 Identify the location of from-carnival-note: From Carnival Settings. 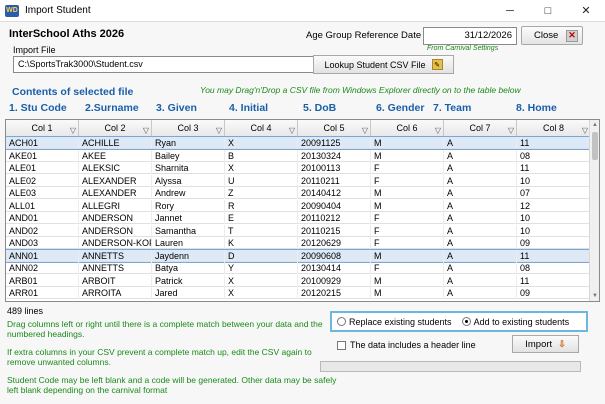
(463, 48).